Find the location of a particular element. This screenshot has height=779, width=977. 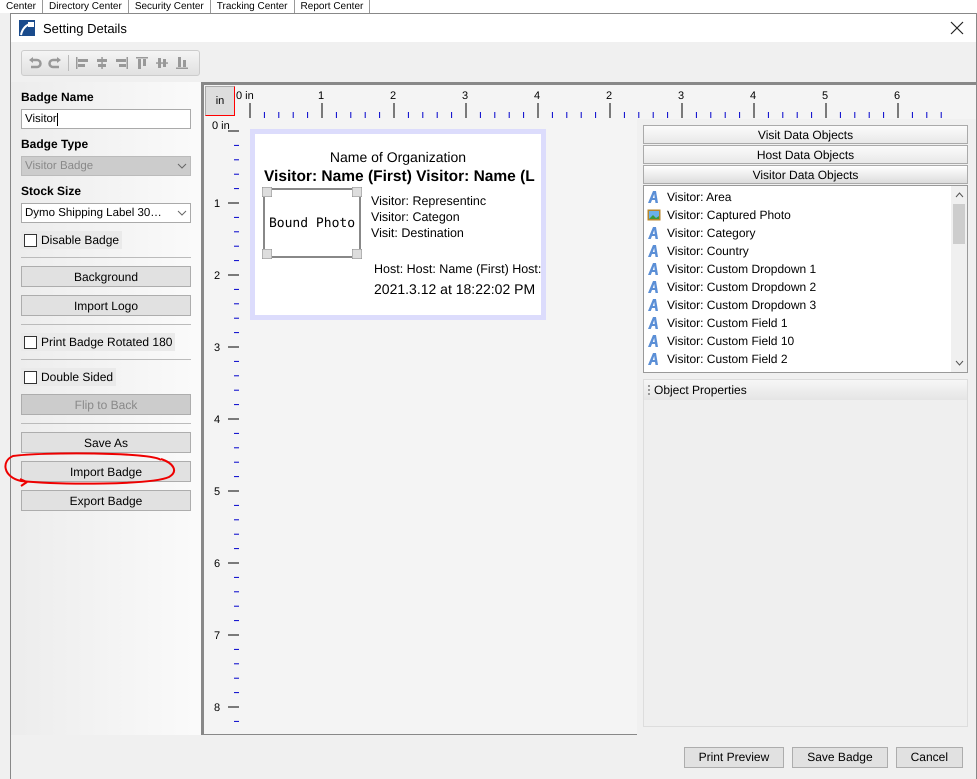

field-label: Badge Name is located at coordinates (58, 97).